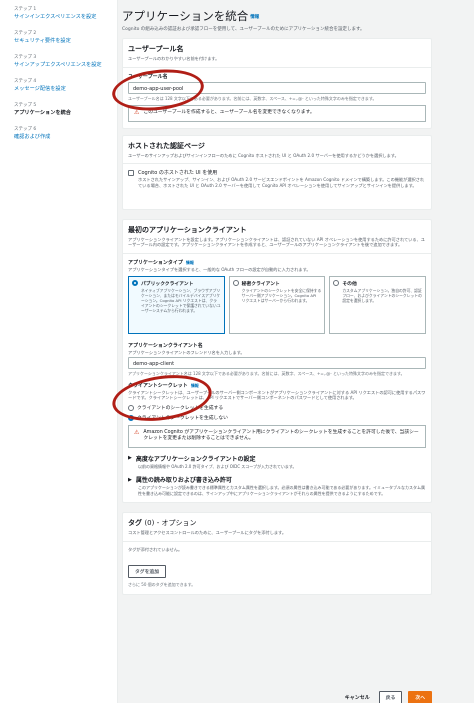 The image size is (474, 703). What do you see at coordinates (277, 480) in the screenshot?
I see `attribute-permissions-expander: ▶ 属性の読み取りおよび書き込み許可` at bounding box center [277, 480].